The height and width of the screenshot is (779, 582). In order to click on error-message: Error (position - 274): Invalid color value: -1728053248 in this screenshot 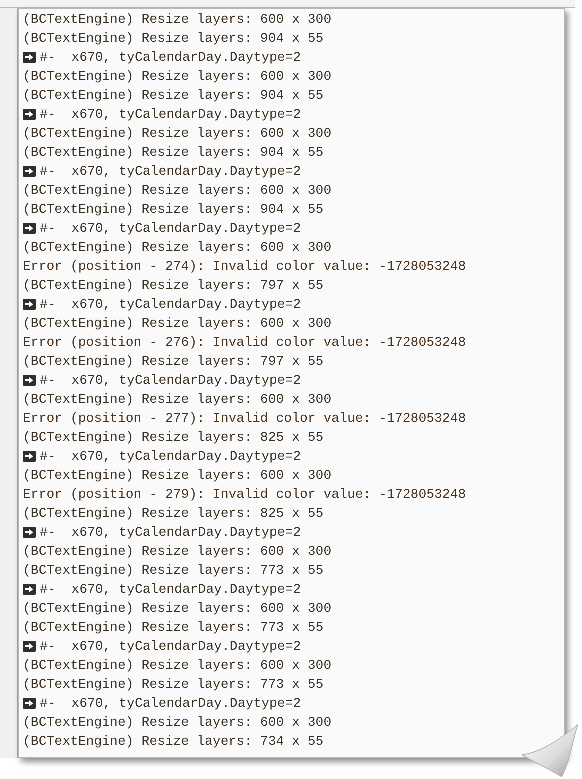, I will do `click(244, 267)`.